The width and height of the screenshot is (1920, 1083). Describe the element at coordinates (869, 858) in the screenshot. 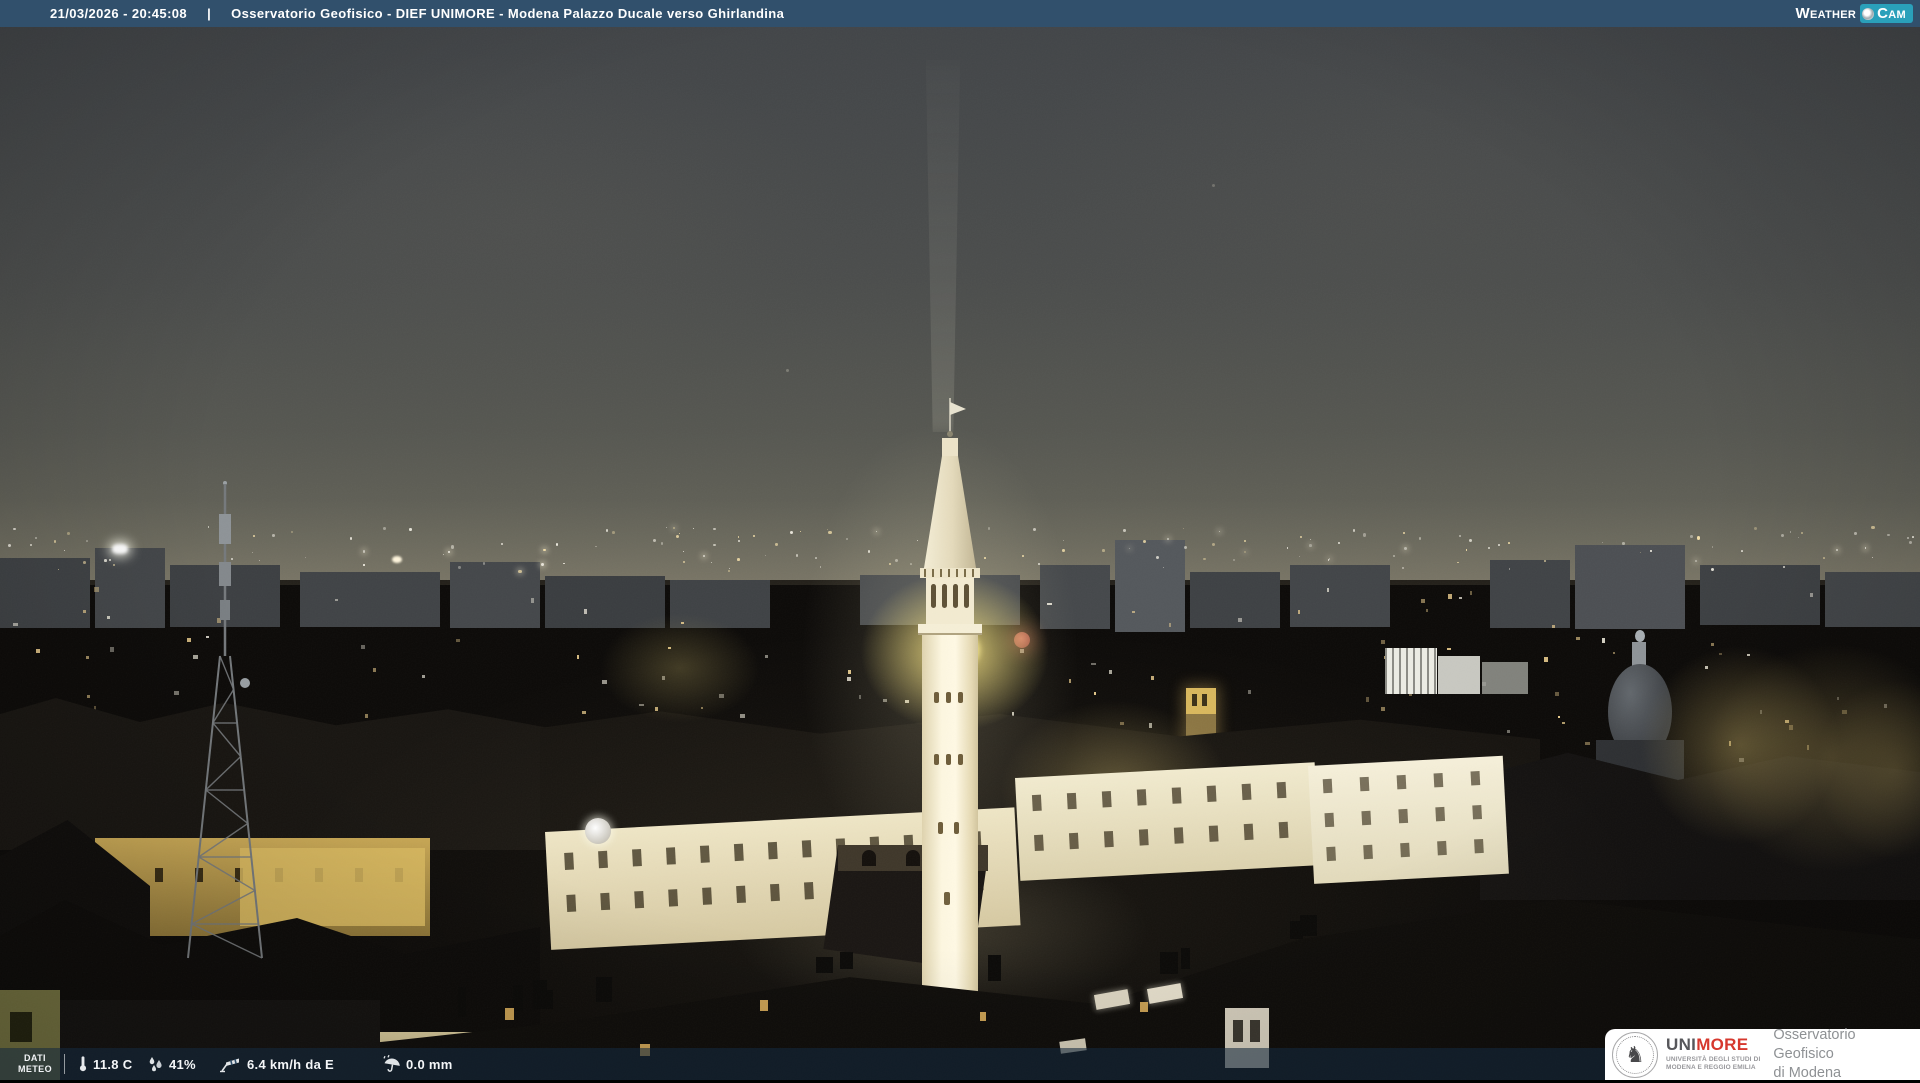

I see `loggia-arch` at that location.